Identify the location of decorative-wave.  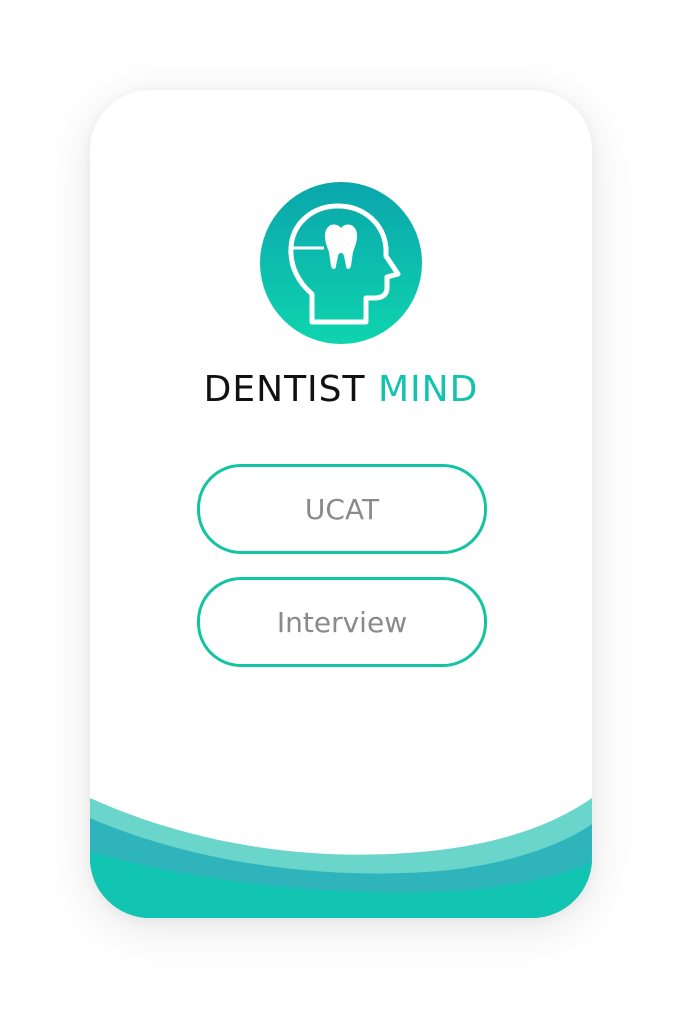
(341, 858).